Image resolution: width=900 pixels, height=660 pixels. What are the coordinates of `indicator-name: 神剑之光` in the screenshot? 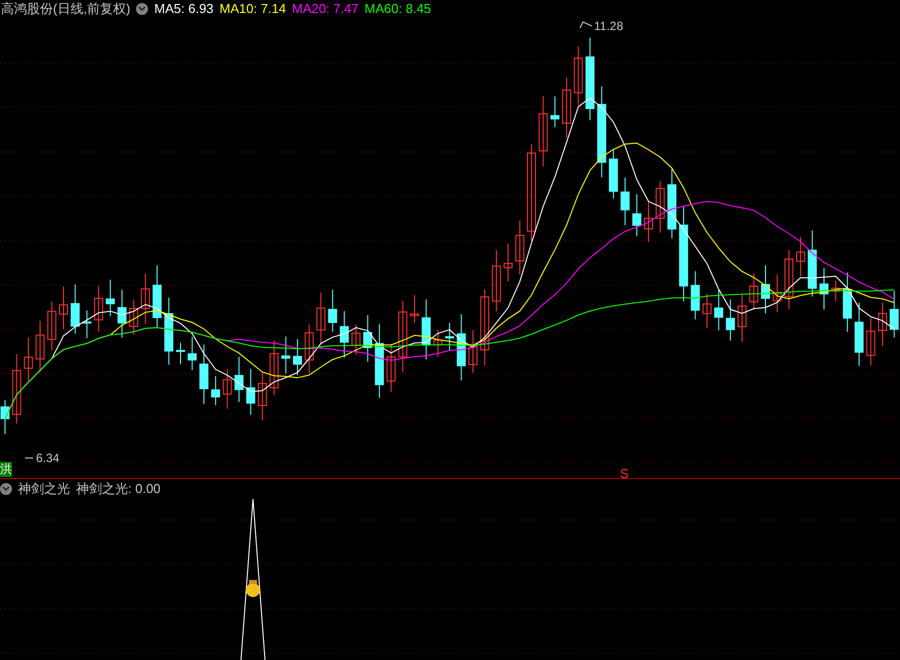 It's located at (44, 489).